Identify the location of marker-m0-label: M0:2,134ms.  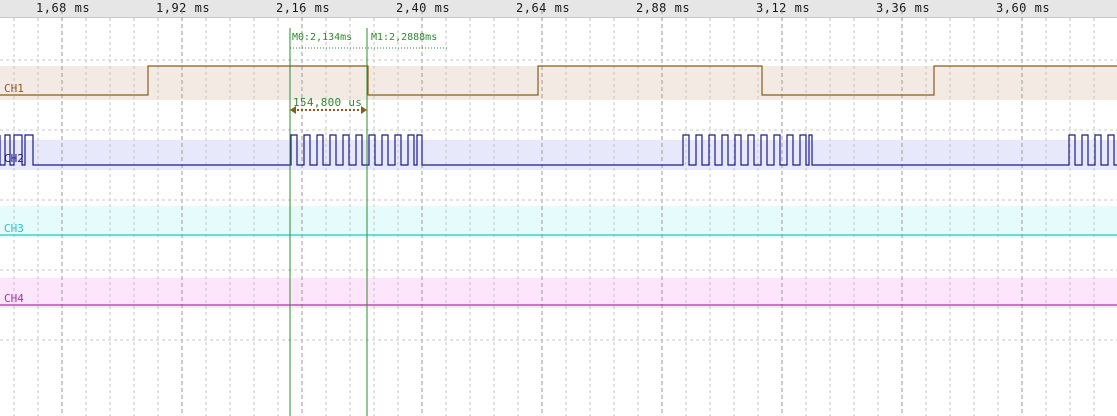
(322, 37).